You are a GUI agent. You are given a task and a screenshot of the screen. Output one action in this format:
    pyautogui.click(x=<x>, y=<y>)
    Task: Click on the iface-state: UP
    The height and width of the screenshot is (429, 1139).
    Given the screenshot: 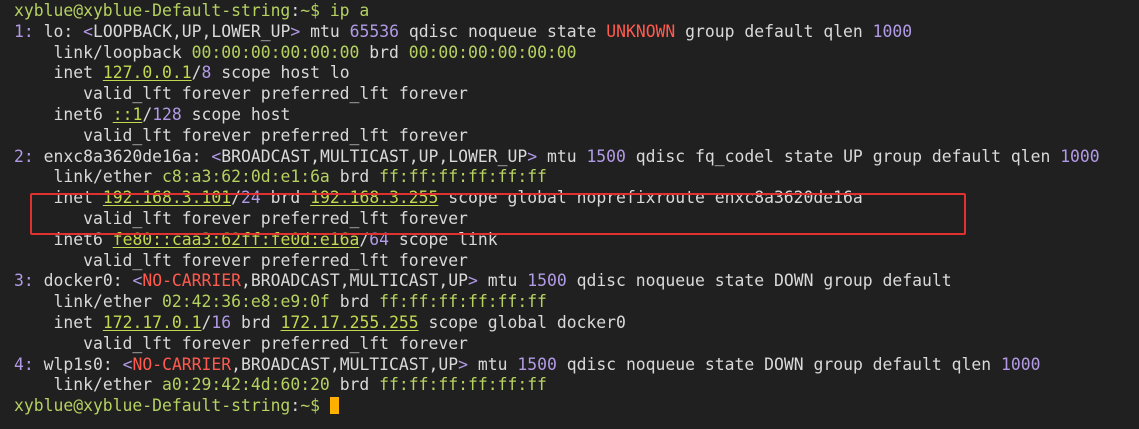 What is the action you would take?
    pyautogui.click(x=853, y=156)
    